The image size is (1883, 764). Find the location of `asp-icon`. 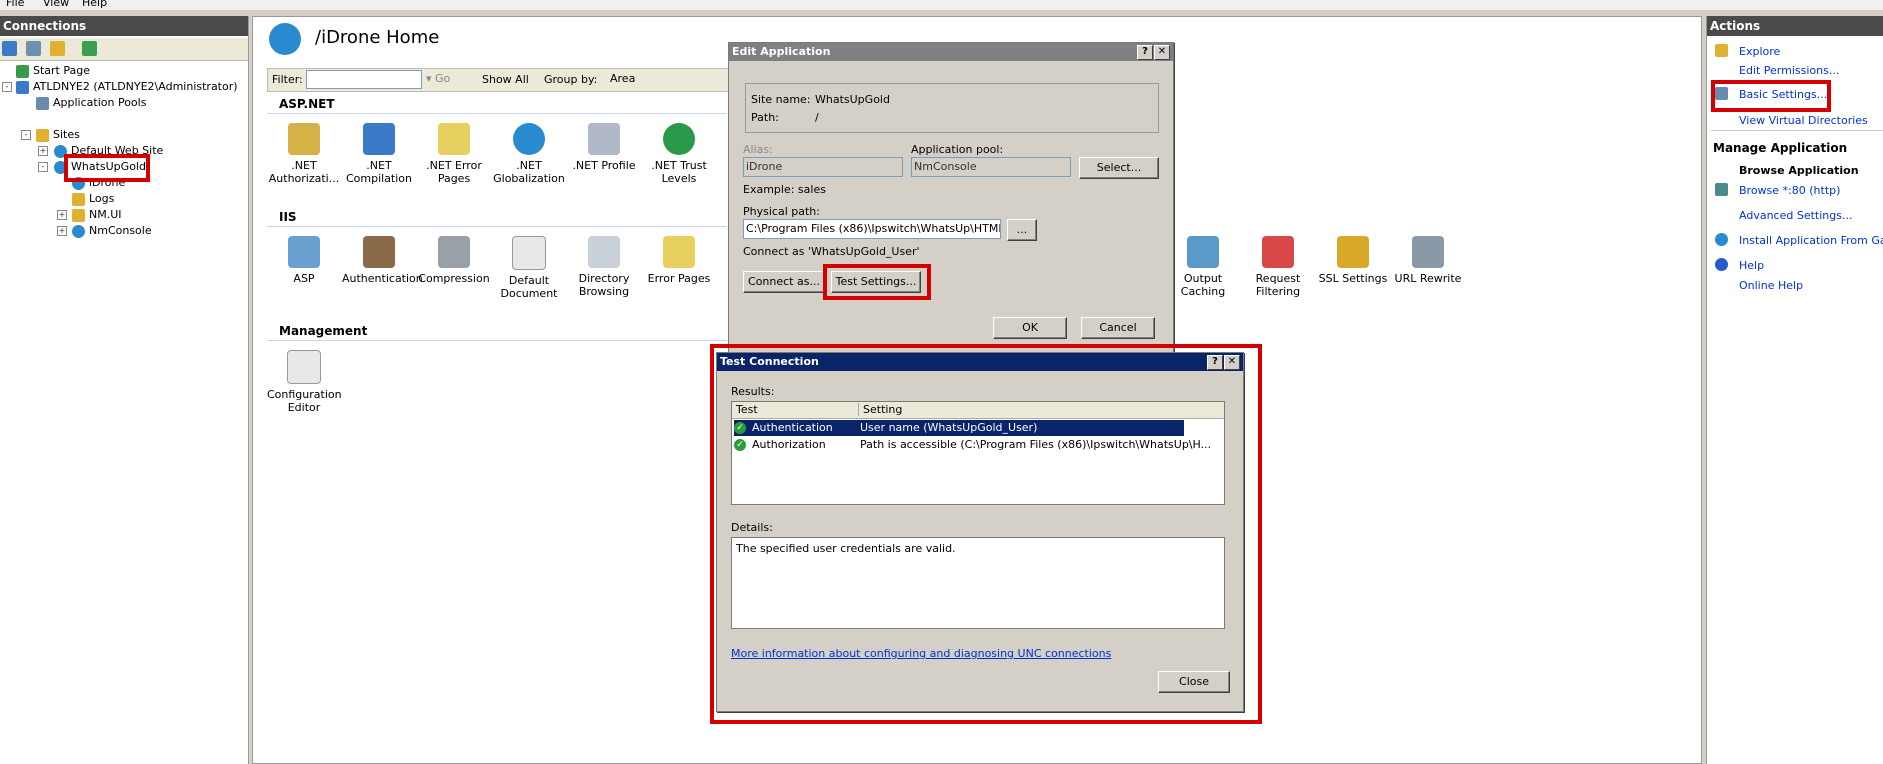

asp-icon is located at coordinates (304, 252).